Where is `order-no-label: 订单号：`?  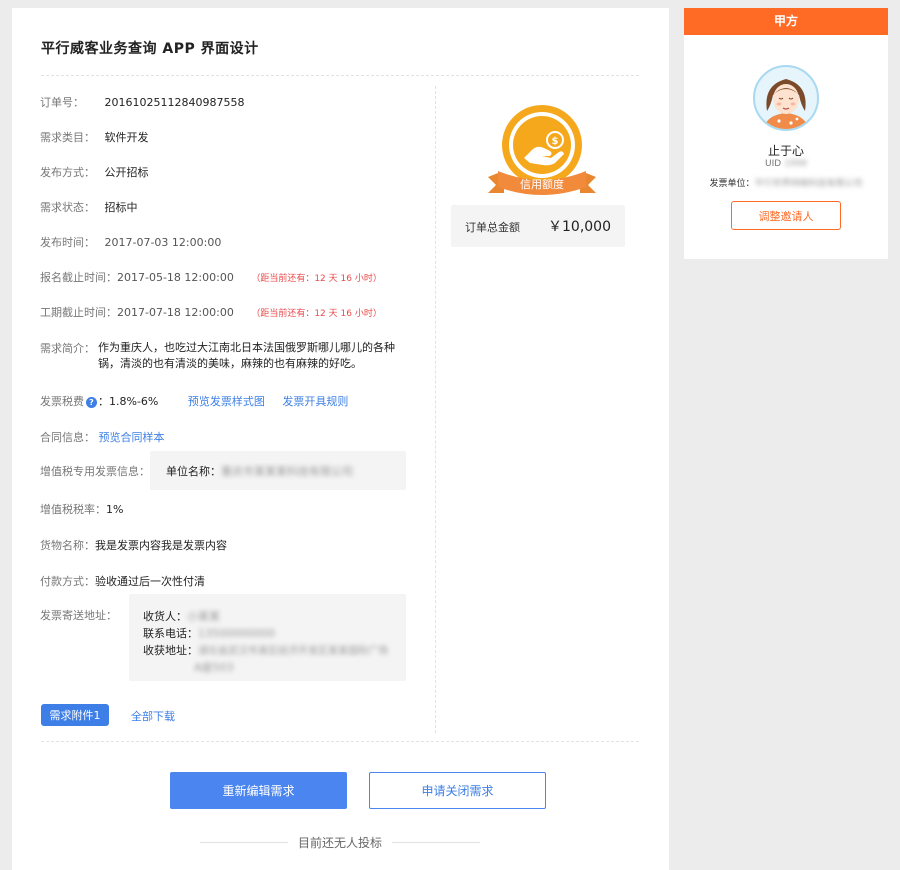
order-no-label: 订单号： is located at coordinates (62, 102).